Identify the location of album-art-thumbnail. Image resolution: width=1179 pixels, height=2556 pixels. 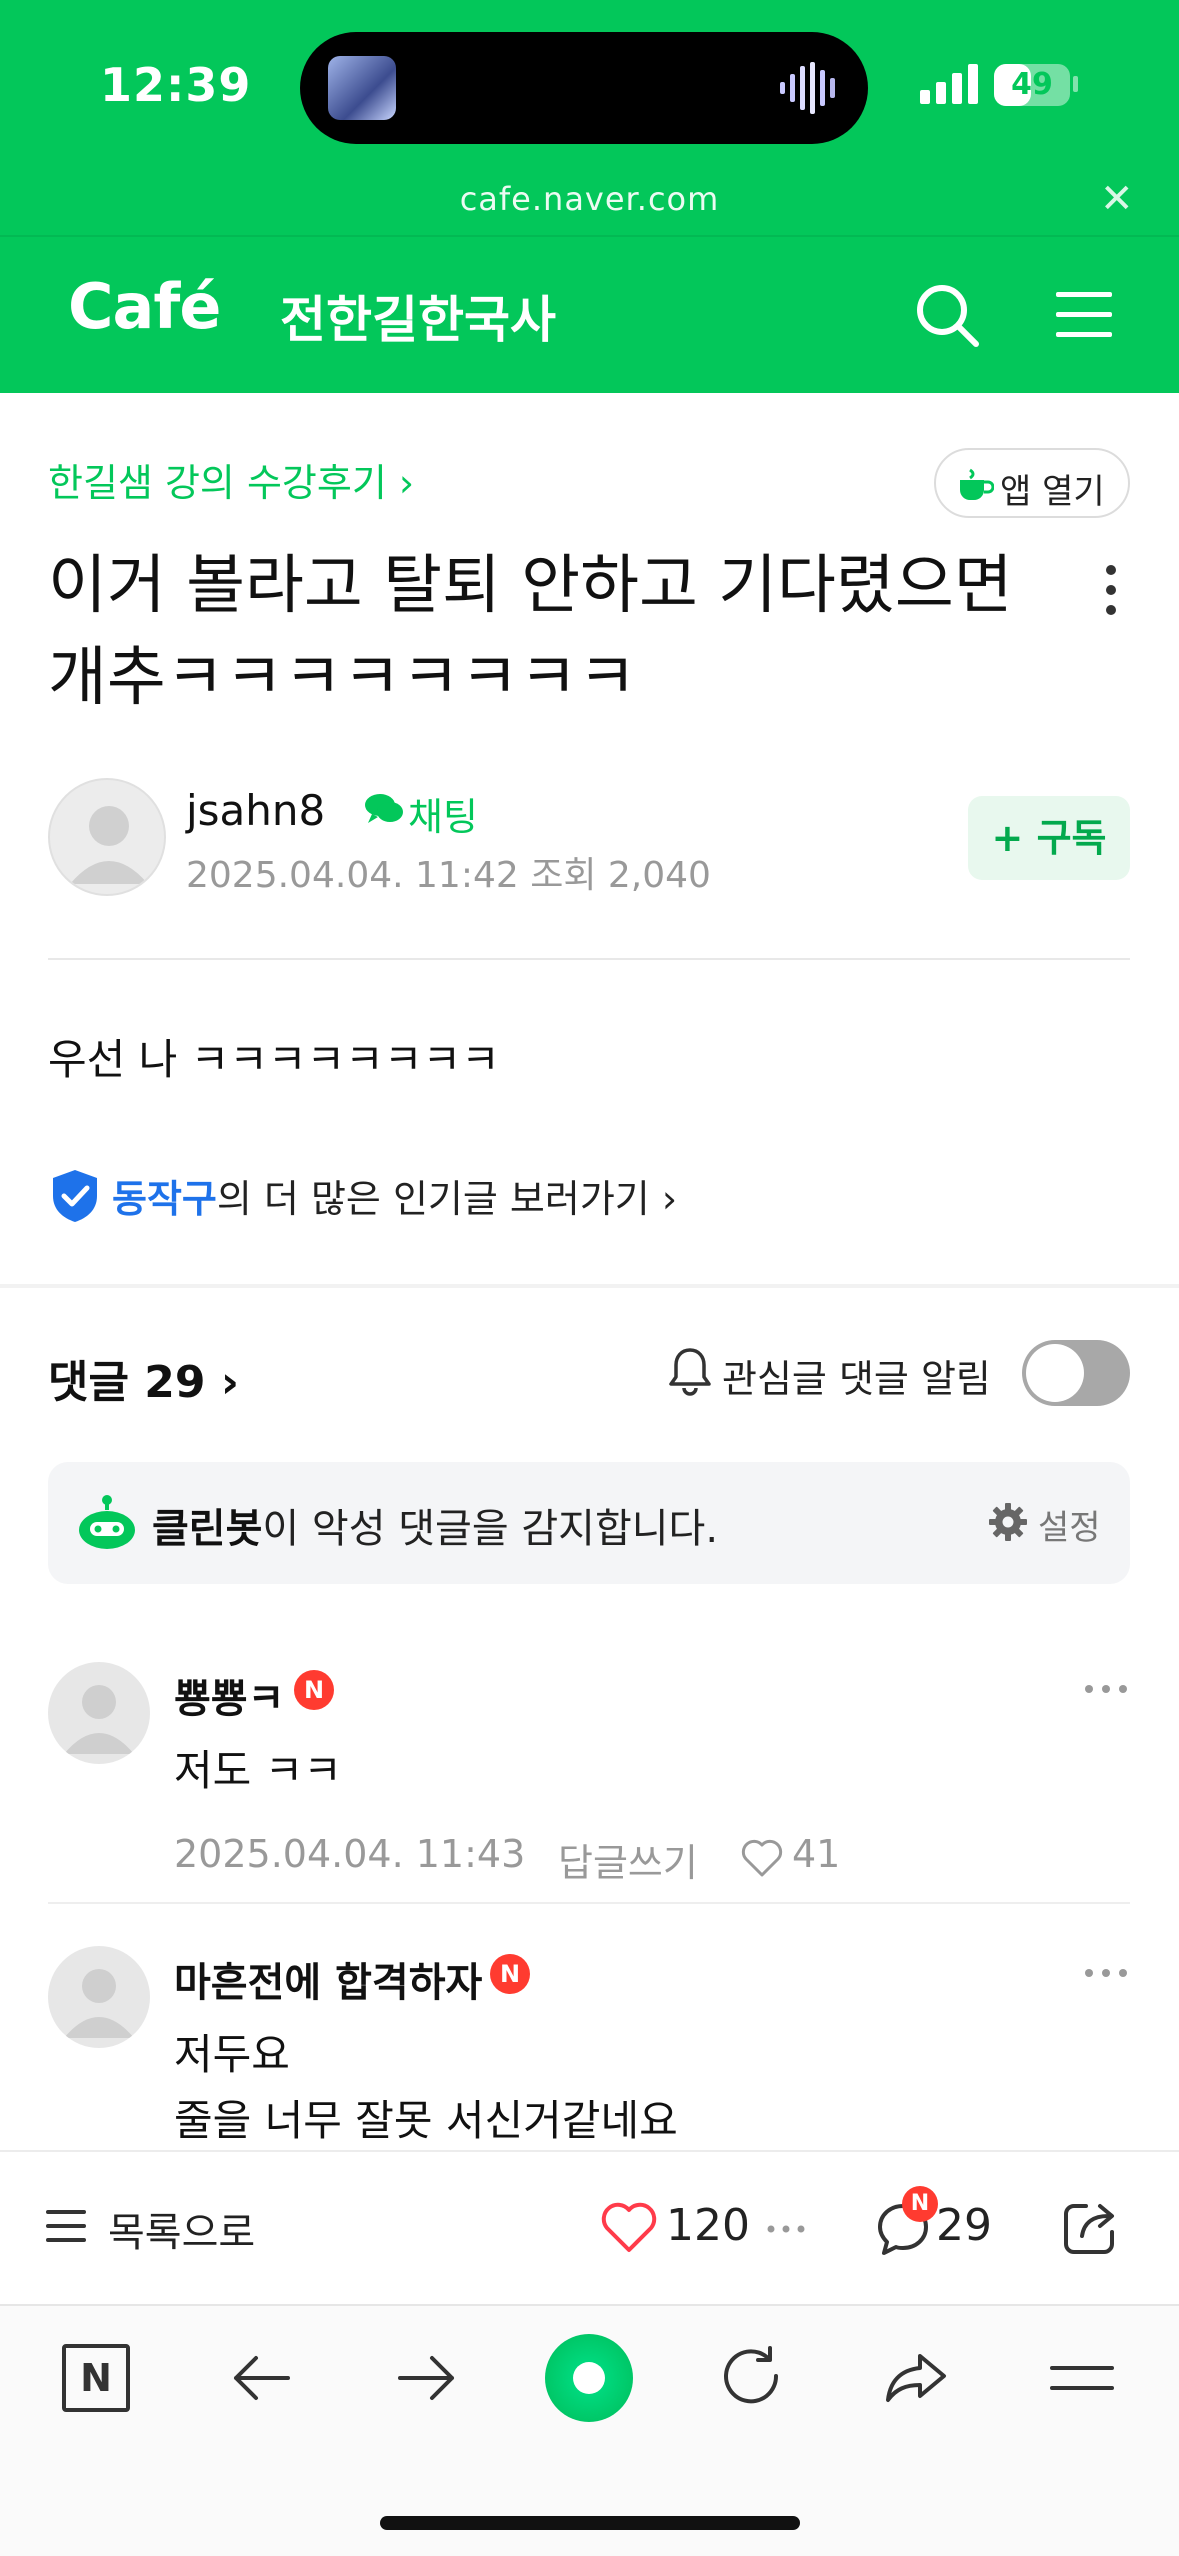
(362, 88).